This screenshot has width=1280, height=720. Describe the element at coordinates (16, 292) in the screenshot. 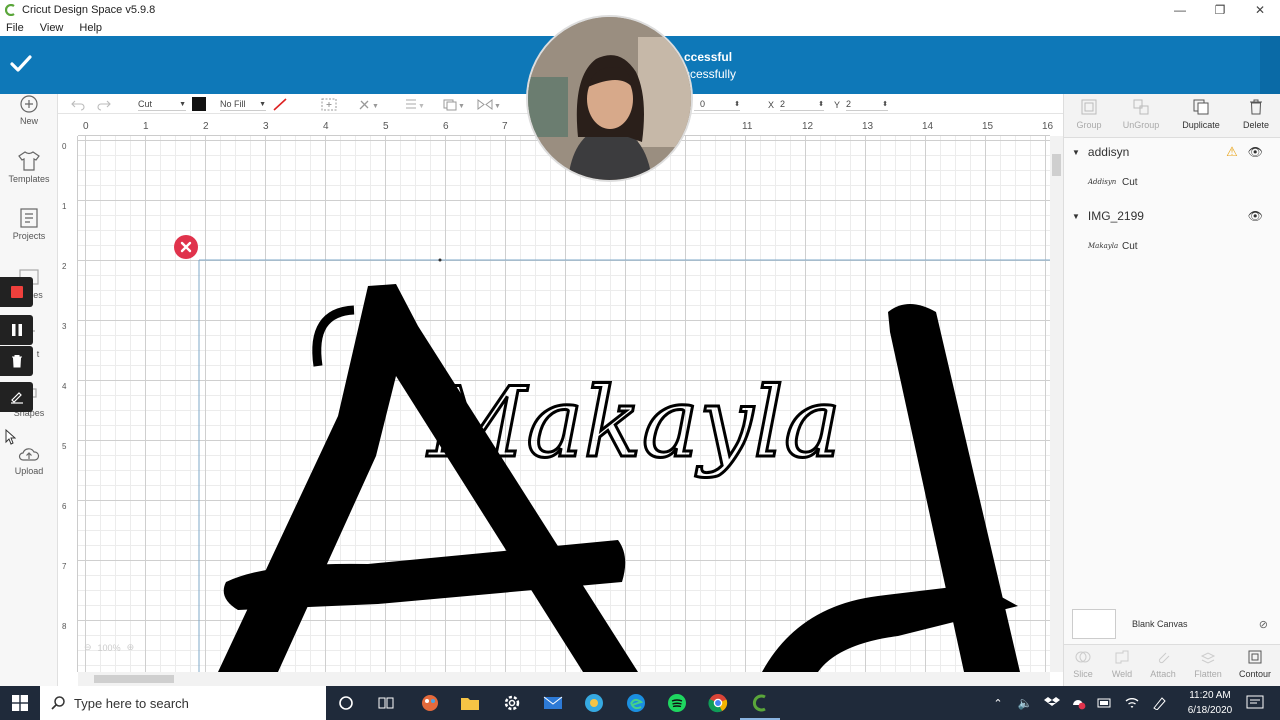

I see `record-stop-button` at that location.